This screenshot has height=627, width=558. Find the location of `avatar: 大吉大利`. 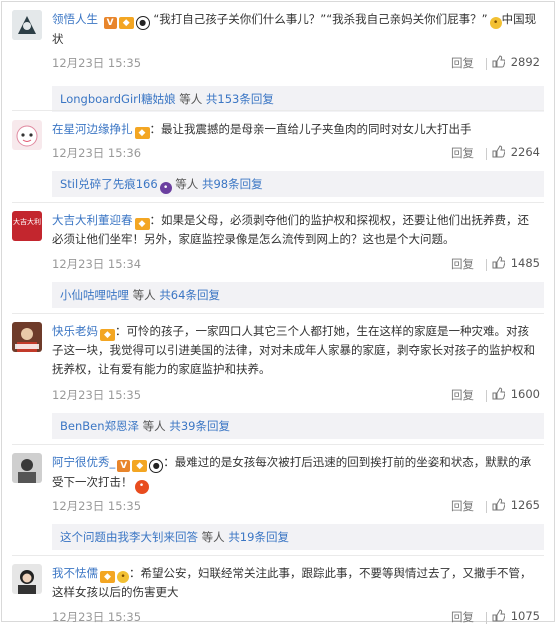

avatar: 大吉大利 is located at coordinates (27, 226).